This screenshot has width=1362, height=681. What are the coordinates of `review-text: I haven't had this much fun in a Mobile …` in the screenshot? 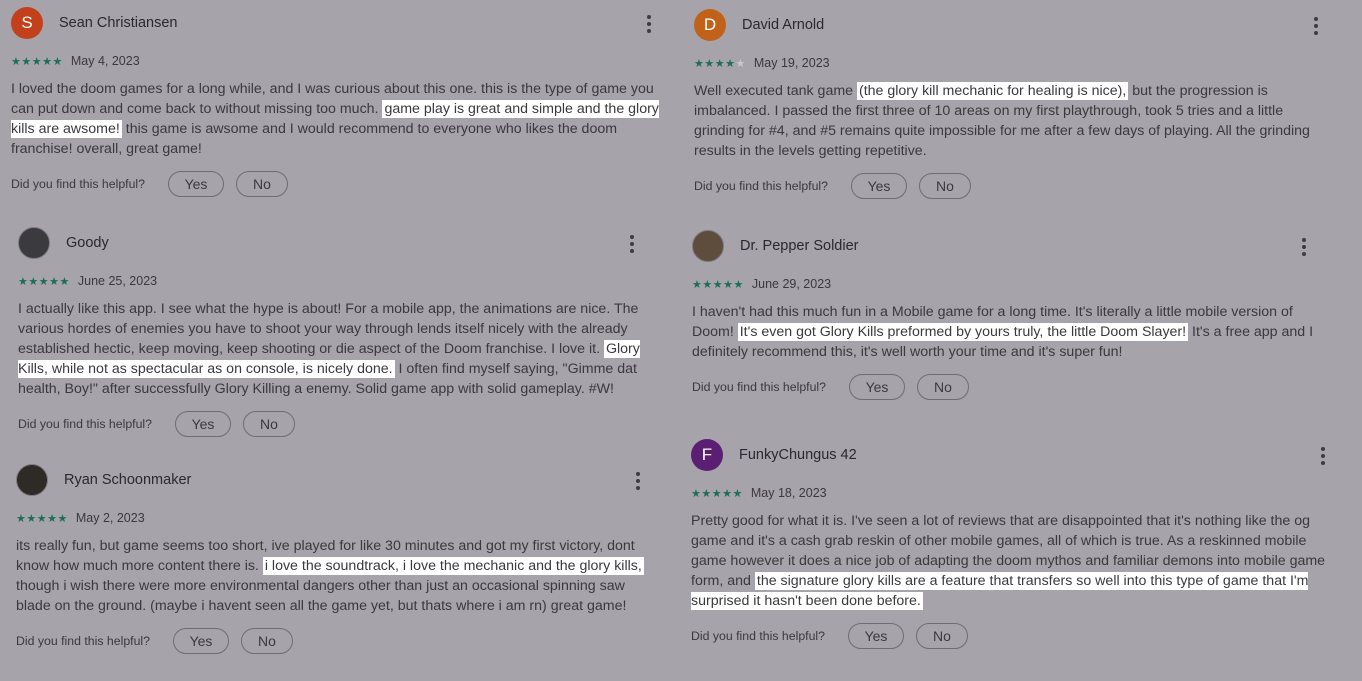 It's located at (1007, 332).